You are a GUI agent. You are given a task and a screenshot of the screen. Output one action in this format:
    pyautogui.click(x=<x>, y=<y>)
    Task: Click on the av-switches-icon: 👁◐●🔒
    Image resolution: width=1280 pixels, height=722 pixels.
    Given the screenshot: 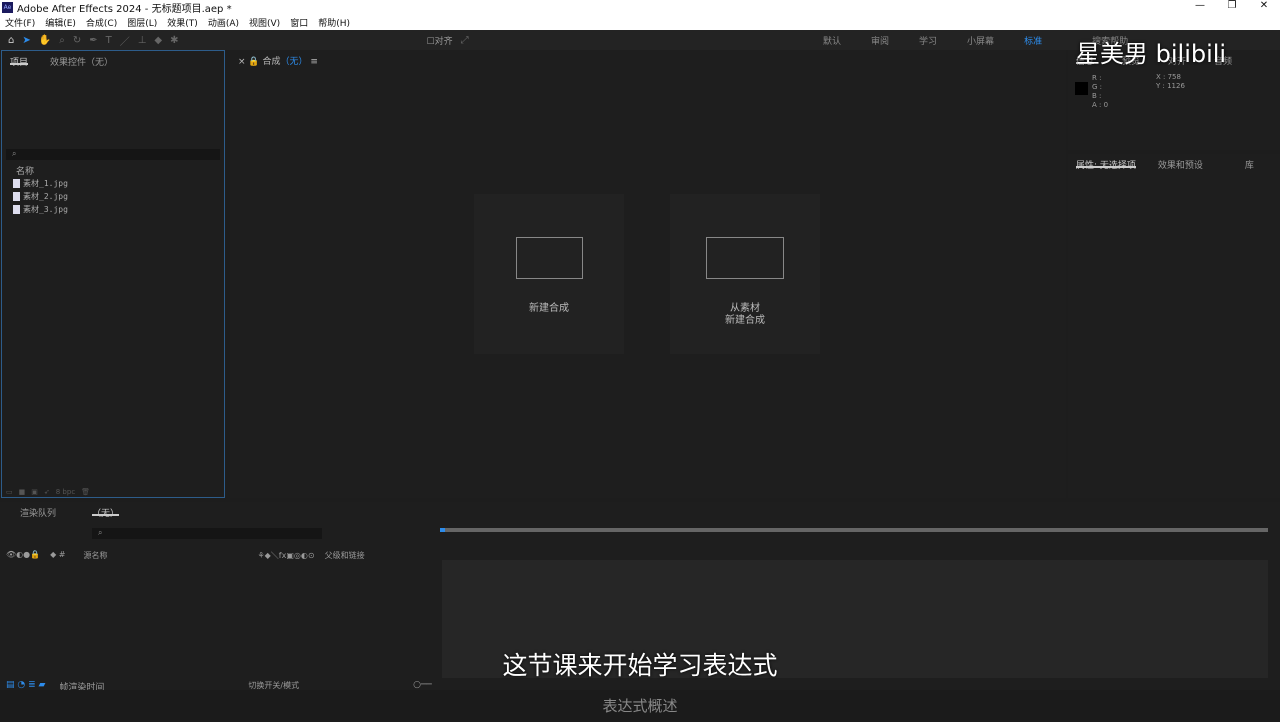 What is the action you would take?
    pyautogui.click(x=23, y=554)
    